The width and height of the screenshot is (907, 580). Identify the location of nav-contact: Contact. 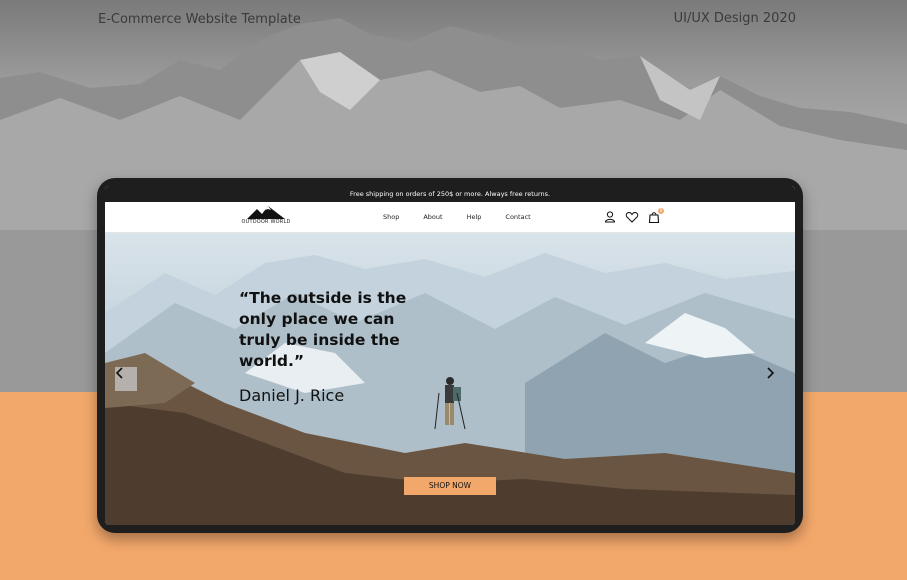
(517, 217).